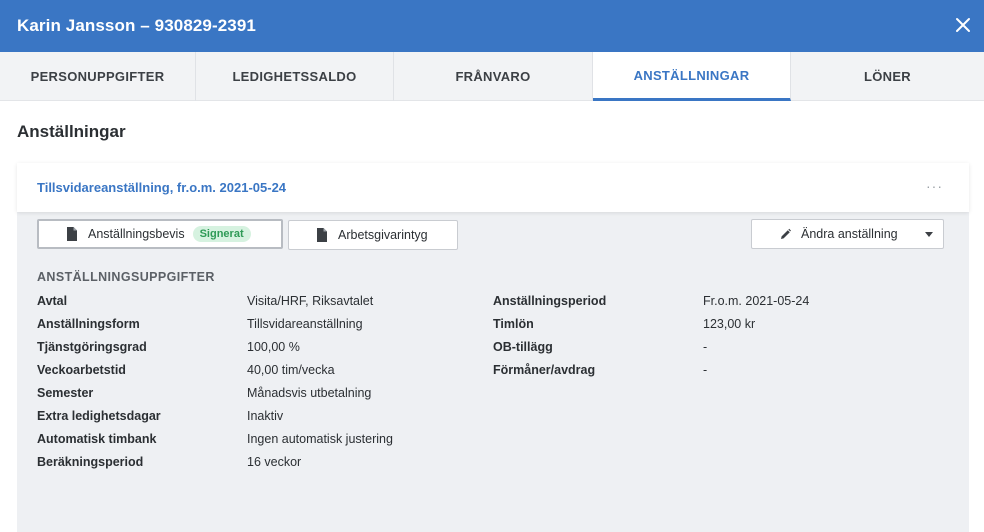 The height and width of the screenshot is (532, 984). What do you see at coordinates (756, 301) in the screenshot?
I see `field-value: Fr.o.m. 2021-05-24` at bounding box center [756, 301].